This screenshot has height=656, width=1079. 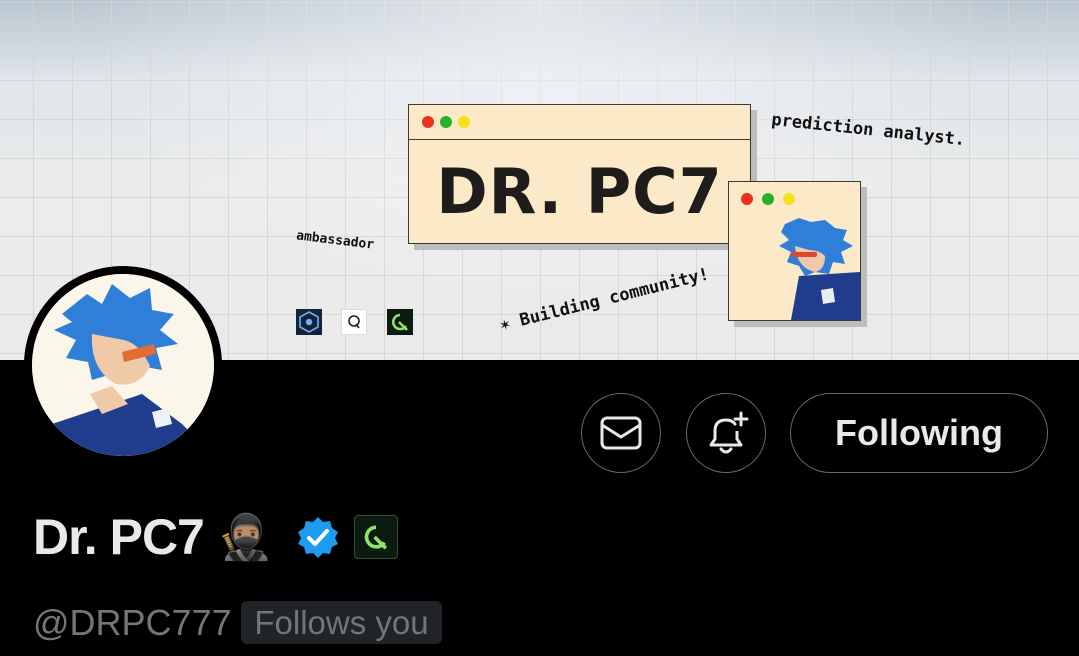 I want to click on avatar-image, so click(x=123, y=365).